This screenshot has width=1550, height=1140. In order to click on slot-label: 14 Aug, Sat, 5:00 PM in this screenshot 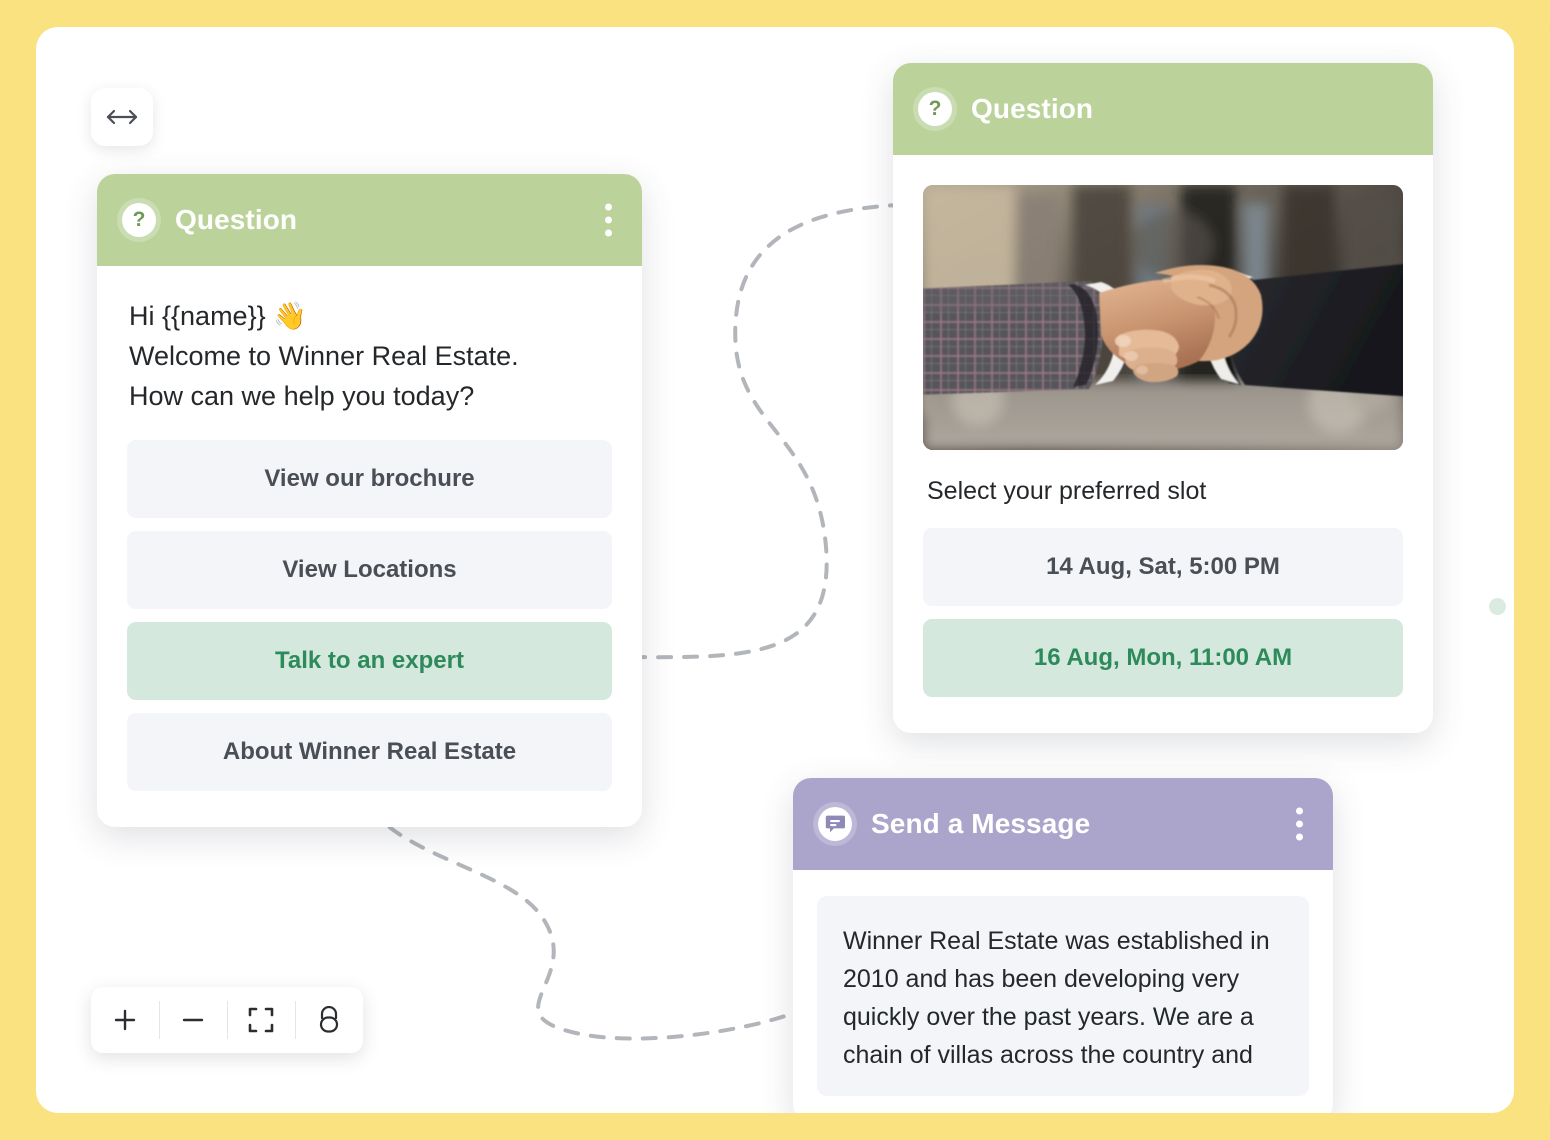, I will do `click(1163, 566)`.